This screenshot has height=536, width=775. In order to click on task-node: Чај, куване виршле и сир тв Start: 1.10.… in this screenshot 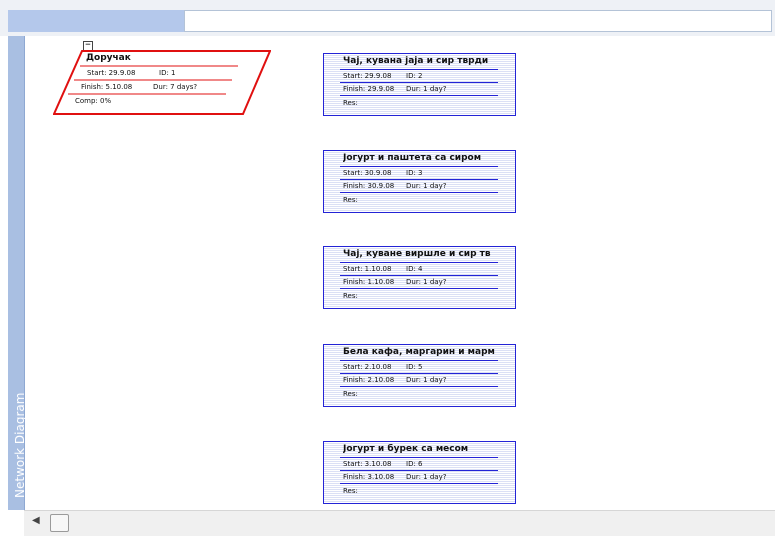, I will do `click(419, 277)`.